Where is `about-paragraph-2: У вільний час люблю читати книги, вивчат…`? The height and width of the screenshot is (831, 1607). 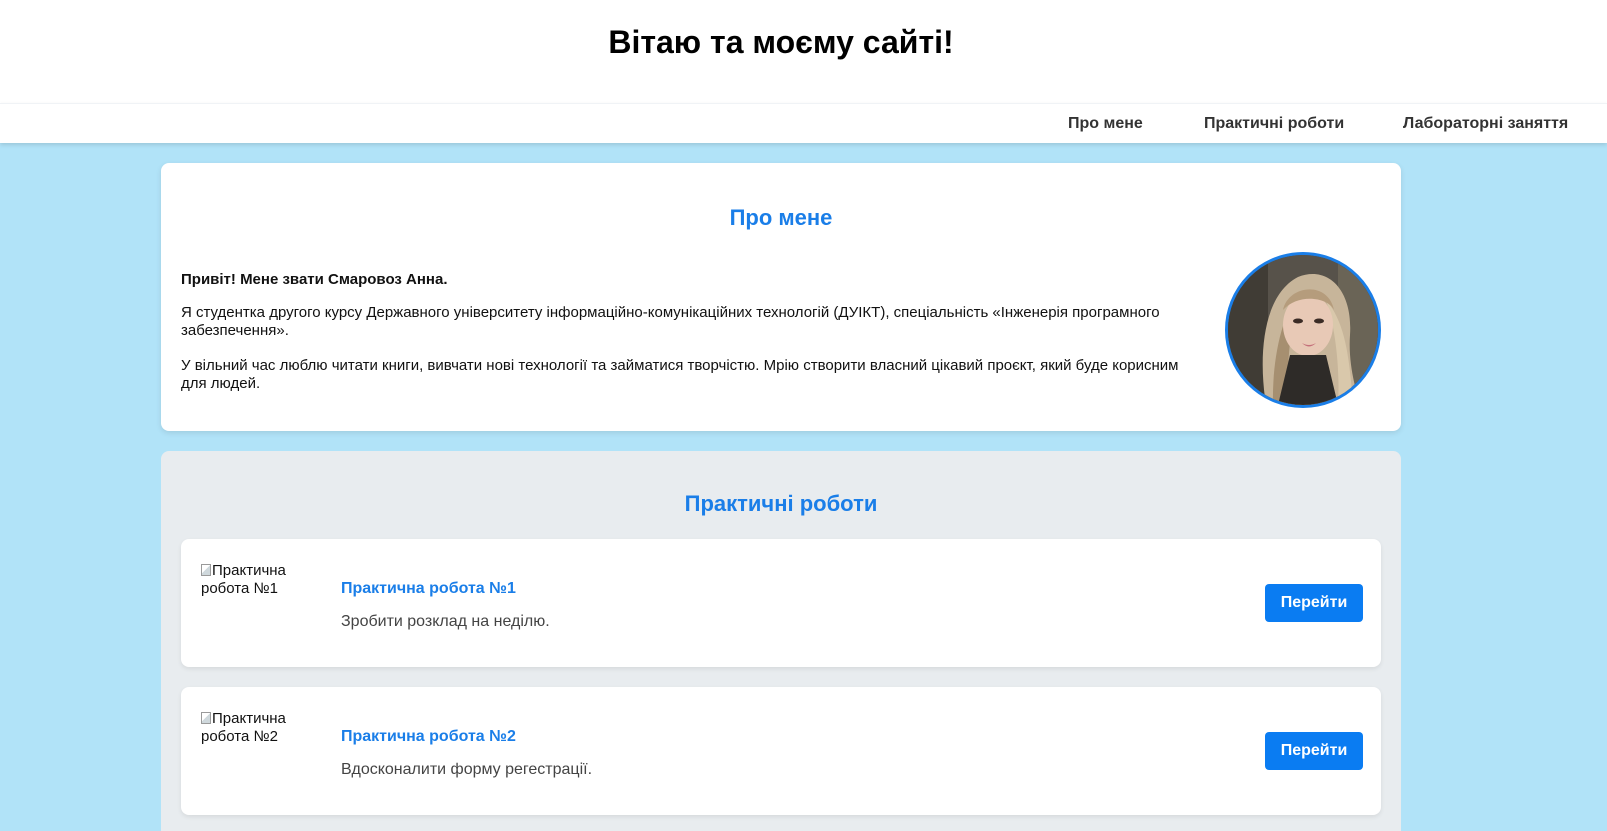 about-paragraph-2: У вільний час люблю читати книги, вивчат… is located at coordinates (680, 374).